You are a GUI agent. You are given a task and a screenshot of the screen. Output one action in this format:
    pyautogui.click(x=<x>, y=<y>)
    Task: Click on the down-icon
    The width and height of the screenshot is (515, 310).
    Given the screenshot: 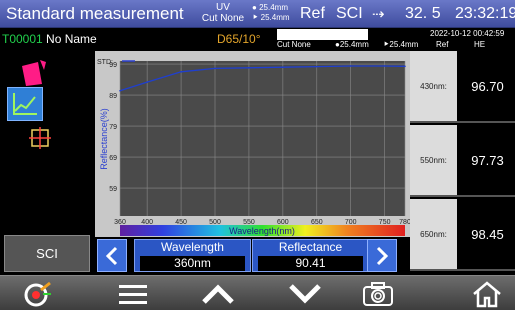 What is the action you would take?
    pyautogui.click(x=305, y=293)
    